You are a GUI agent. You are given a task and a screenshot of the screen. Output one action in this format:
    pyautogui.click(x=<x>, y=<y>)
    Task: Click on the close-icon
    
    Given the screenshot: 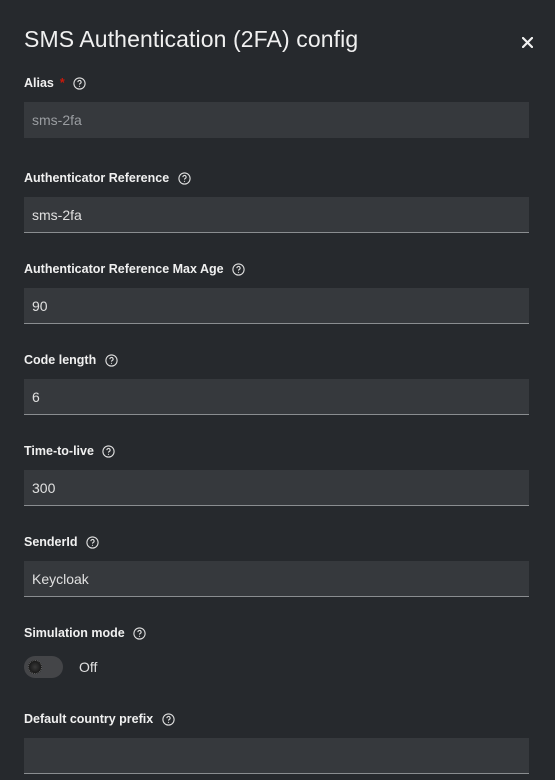 What is the action you would take?
    pyautogui.click(x=527, y=42)
    